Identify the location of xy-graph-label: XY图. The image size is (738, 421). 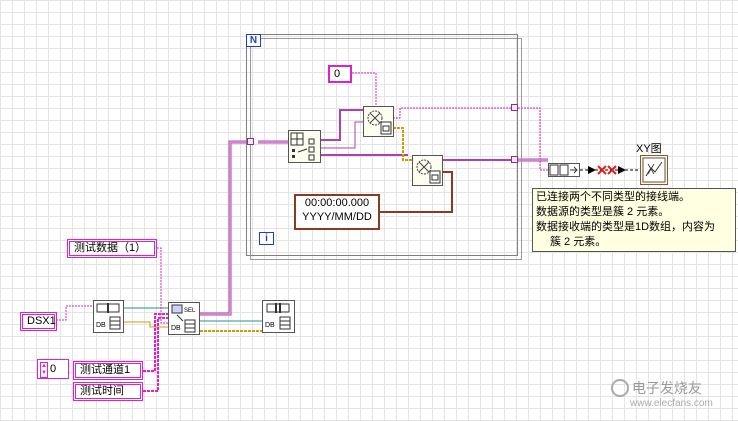
(649, 149).